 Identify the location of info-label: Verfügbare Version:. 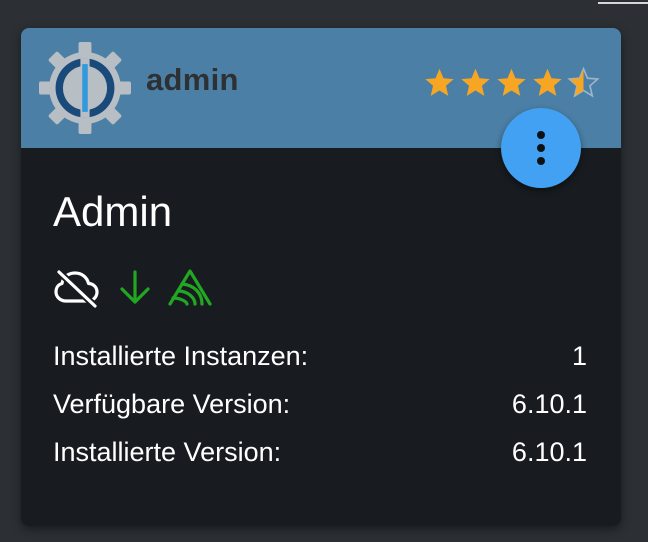
(172, 404).